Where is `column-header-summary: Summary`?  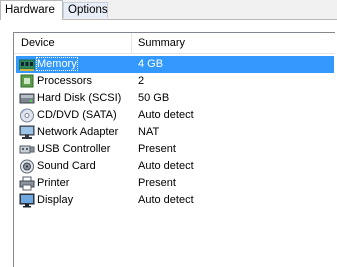
column-header-summary: Summary is located at coordinates (161, 43).